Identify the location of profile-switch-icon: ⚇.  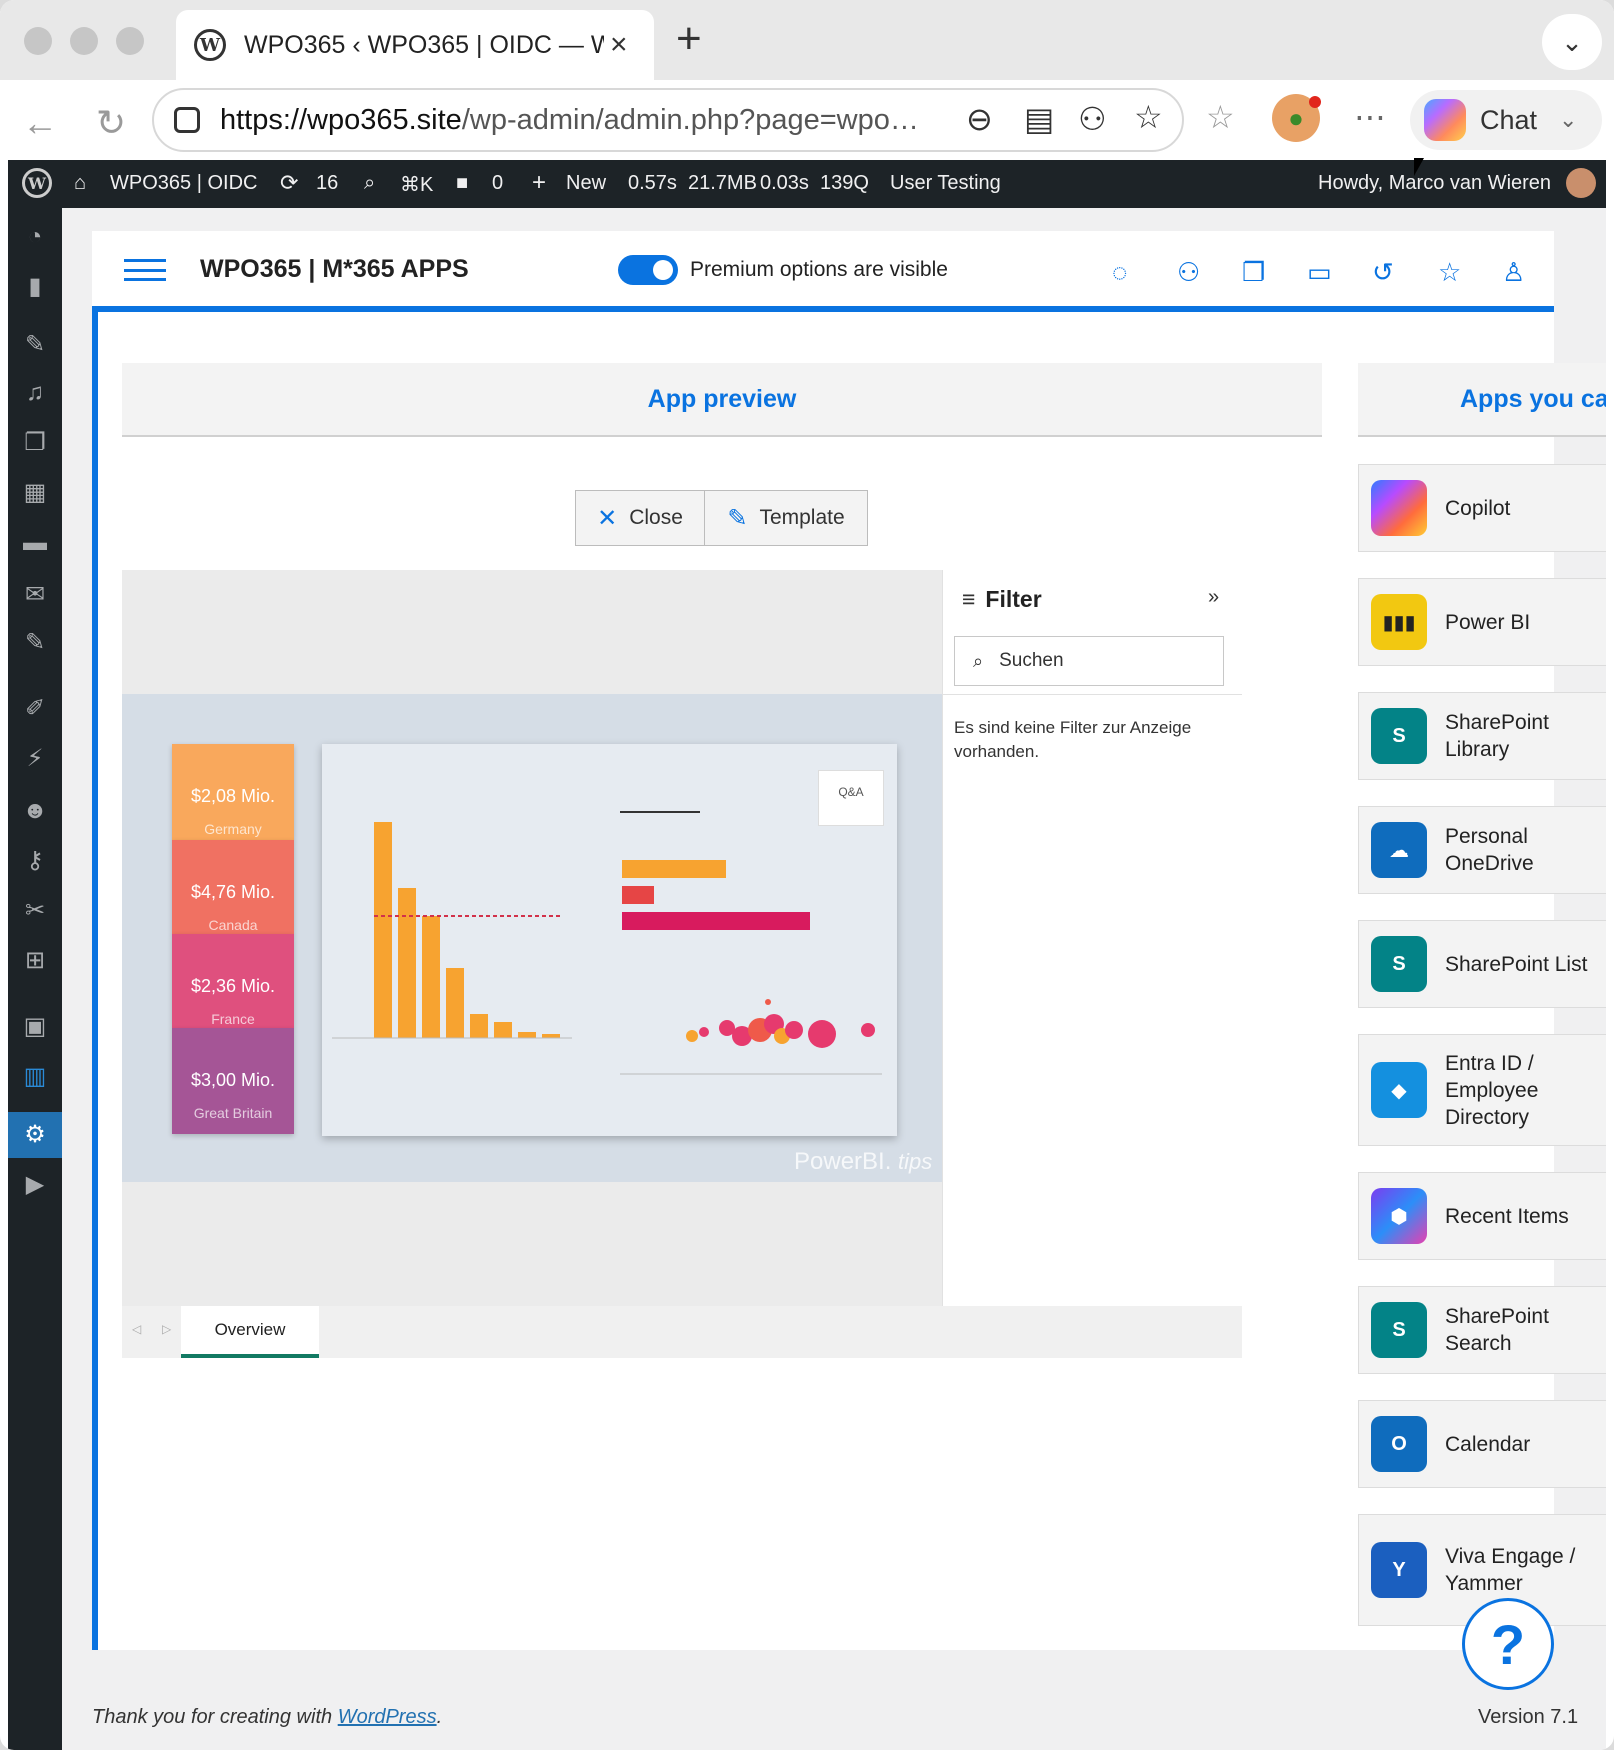
(1092, 119).